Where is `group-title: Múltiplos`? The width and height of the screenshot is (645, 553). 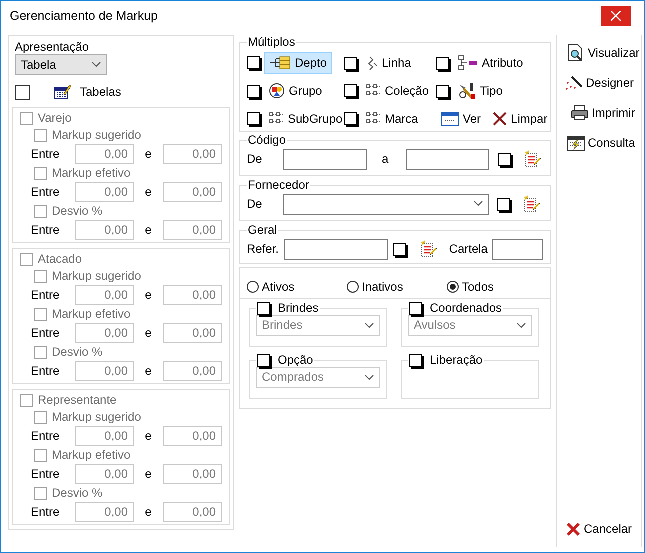
group-title: Múltiplos is located at coordinates (271, 42).